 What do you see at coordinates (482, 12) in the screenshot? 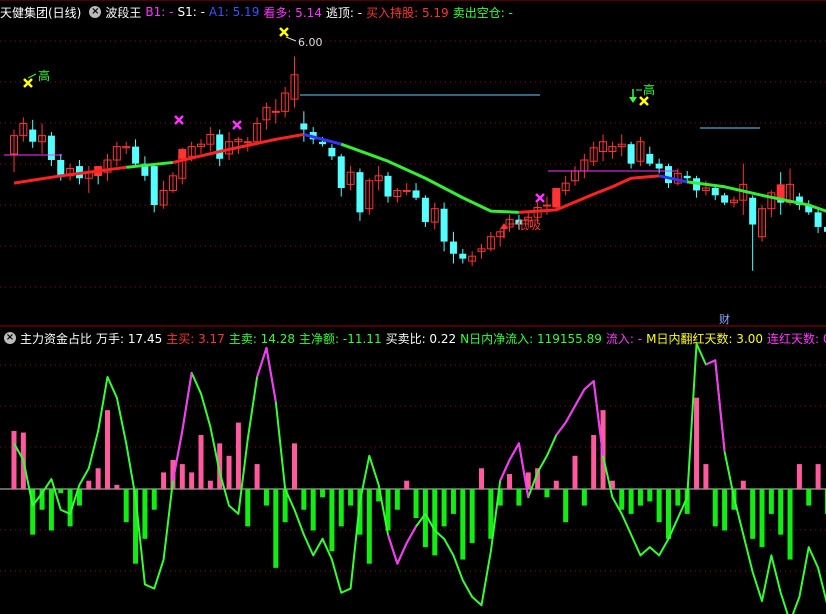
I see `metric-sell-empty: 卖出空仓: -` at bounding box center [482, 12].